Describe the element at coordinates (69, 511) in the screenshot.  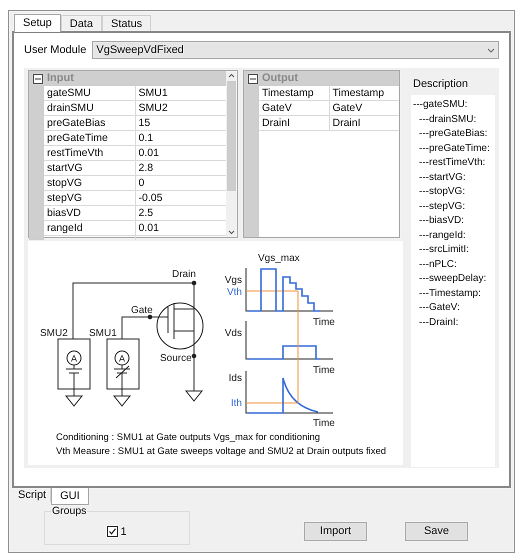
I see `groups-title: Groups` at that location.